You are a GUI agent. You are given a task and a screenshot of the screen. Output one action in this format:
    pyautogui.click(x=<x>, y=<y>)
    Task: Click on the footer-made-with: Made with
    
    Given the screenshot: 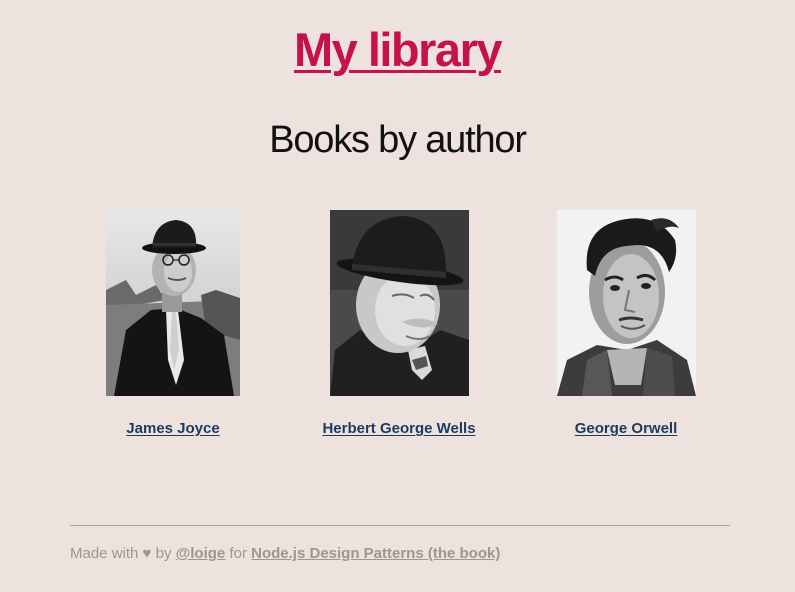 What is the action you would take?
    pyautogui.click(x=104, y=553)
    